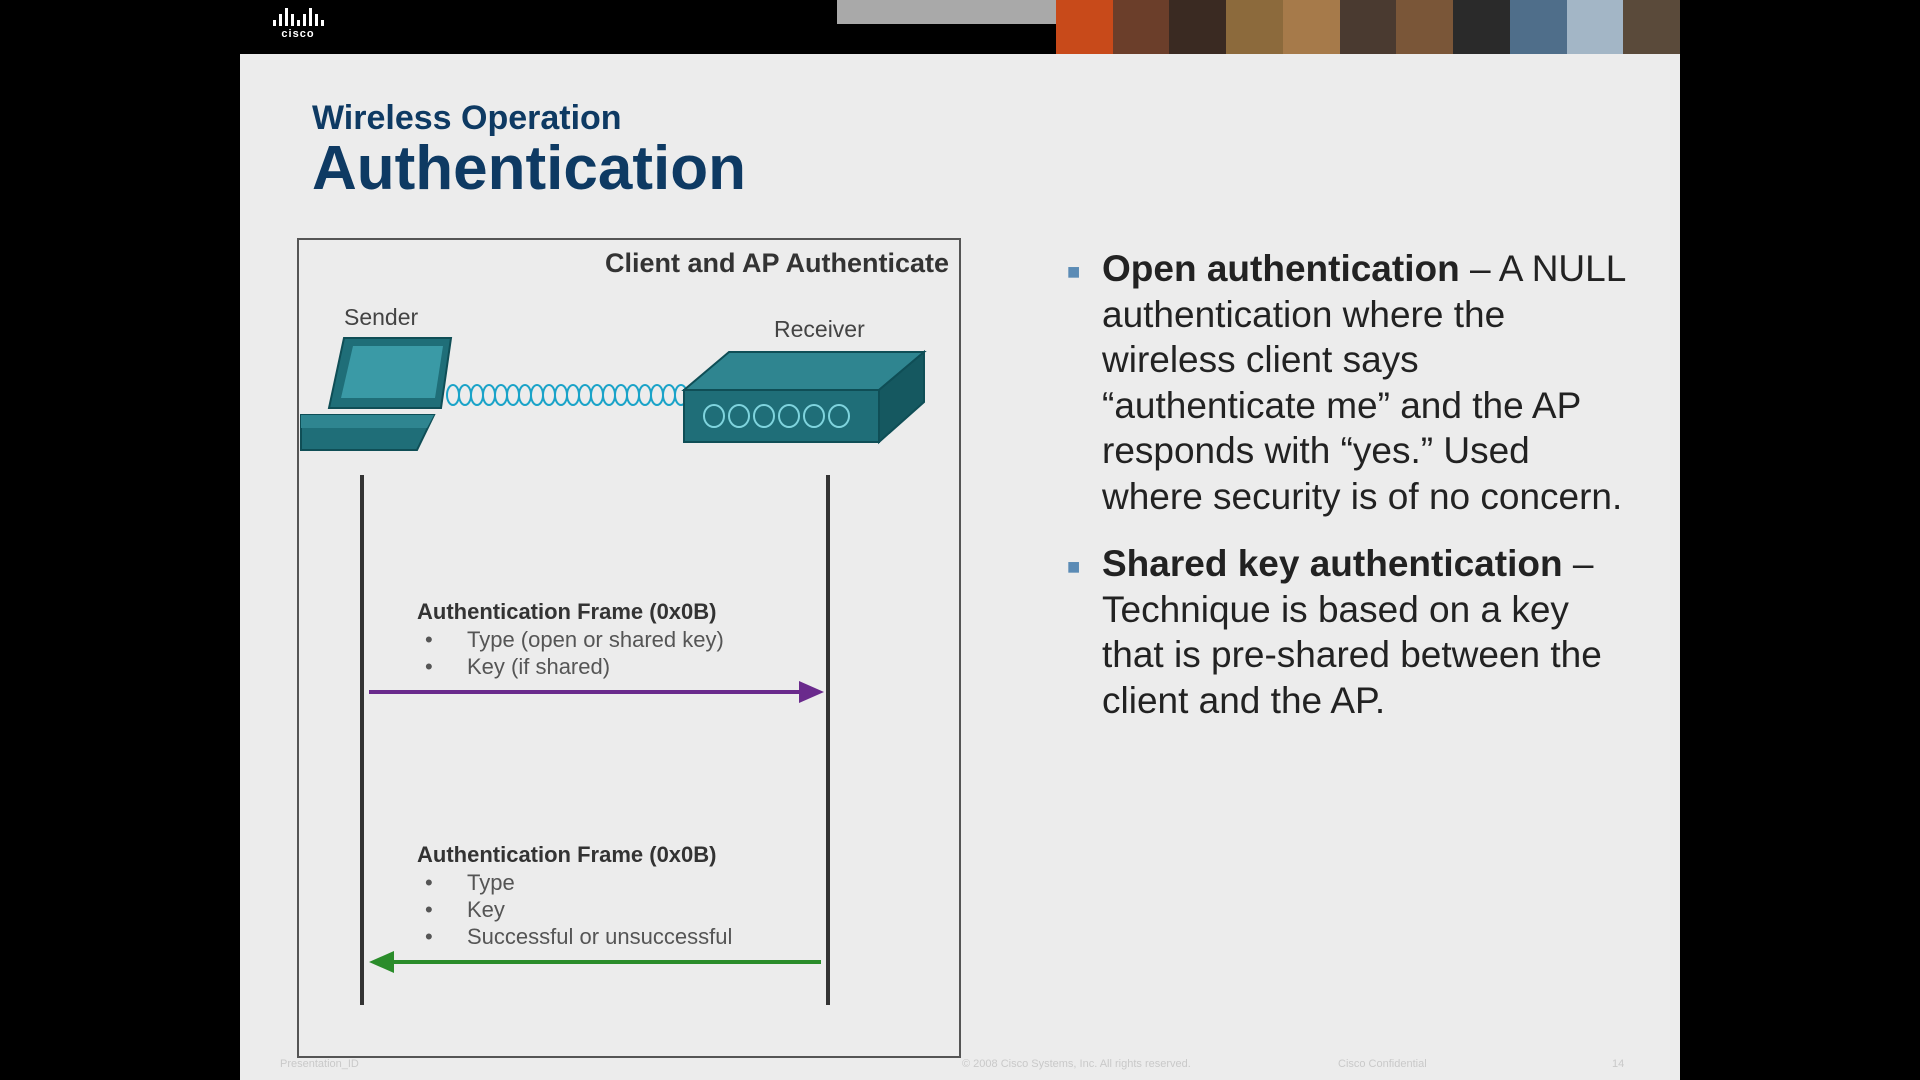 This screenshot has width=1920, height=1080. What do you see at coordinates (567, 854) in the screenshot?
I see `frame2-title: Authentication Frame (0x0B)` at bounding box center [567, 854].